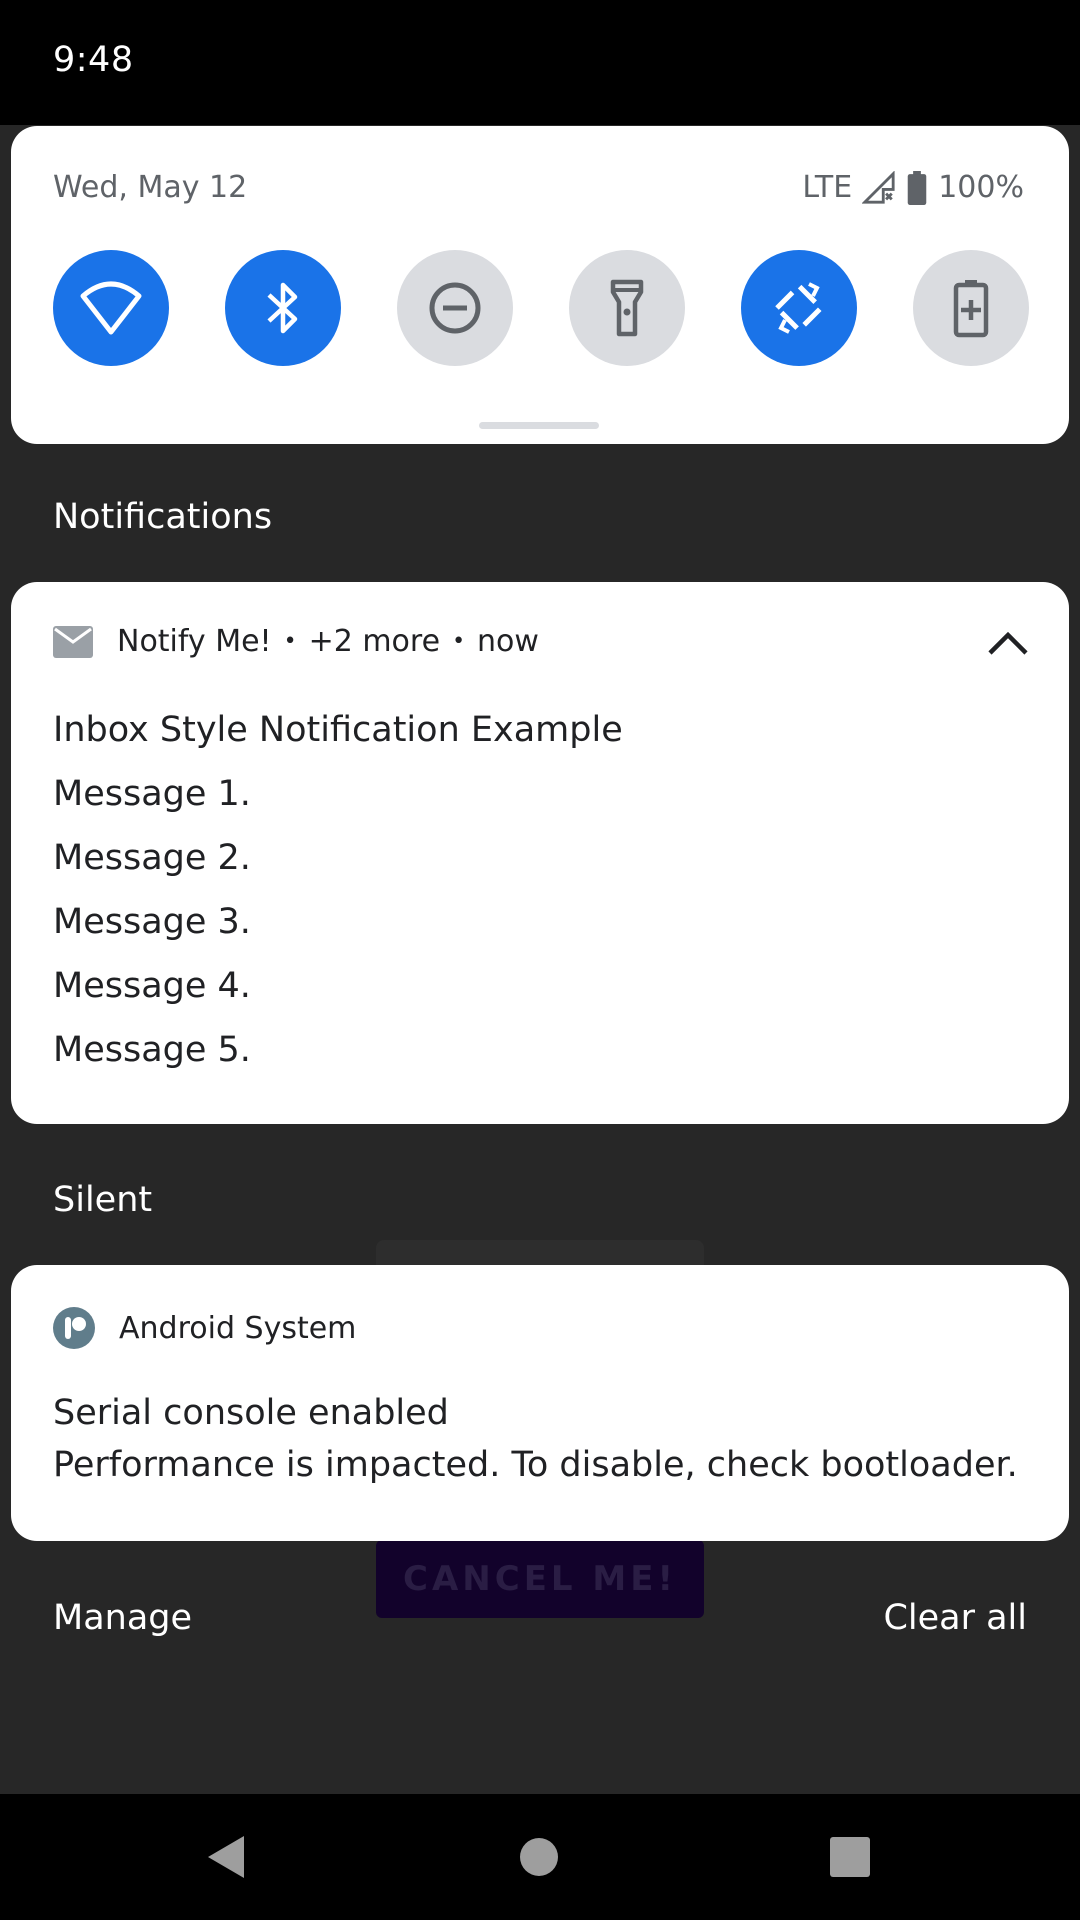 The height and width of the screenshot is (1920, 1080). I want to click on notification-header: Android System, so click(204, 1328).